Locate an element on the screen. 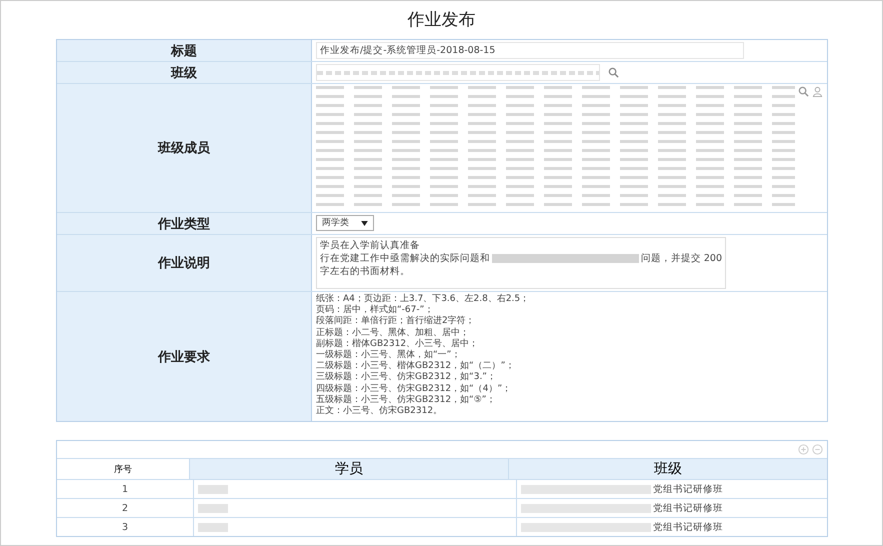 The image size is (883, 546). person-icon is located at coordinates (817, 91).